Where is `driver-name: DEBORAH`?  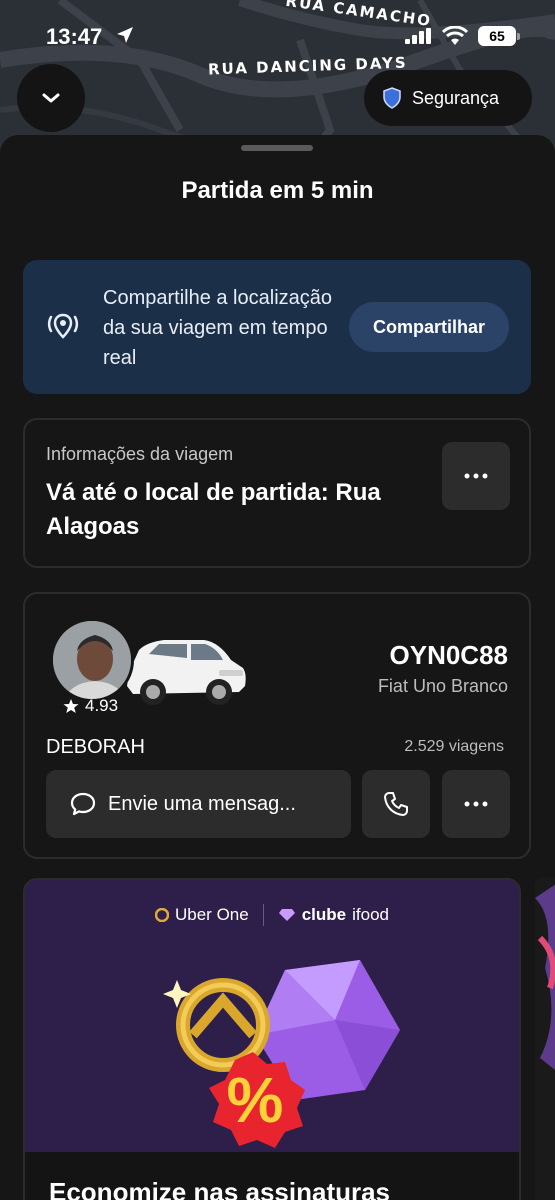 driver-name: DEBORAH is located at coordinates (95, 747).